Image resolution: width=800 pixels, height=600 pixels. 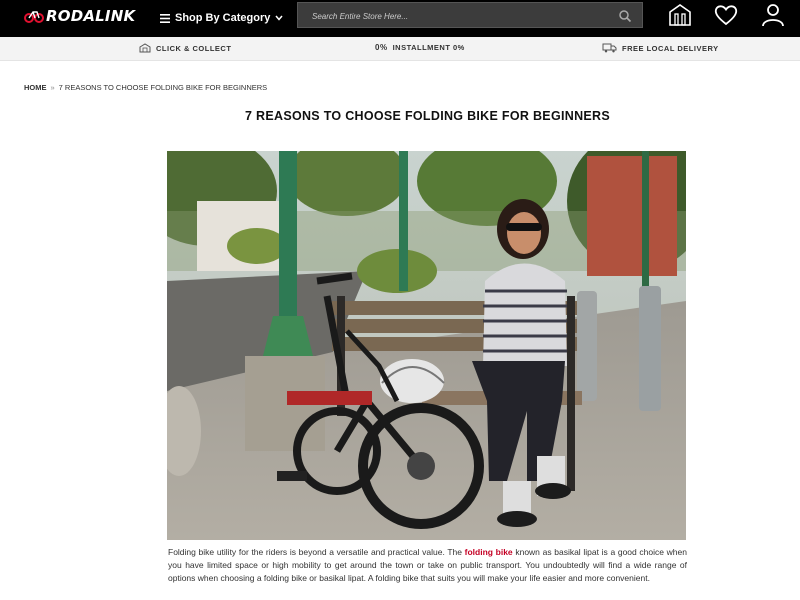 I want to click on hamburger-icon, so click(x=165, y=18).